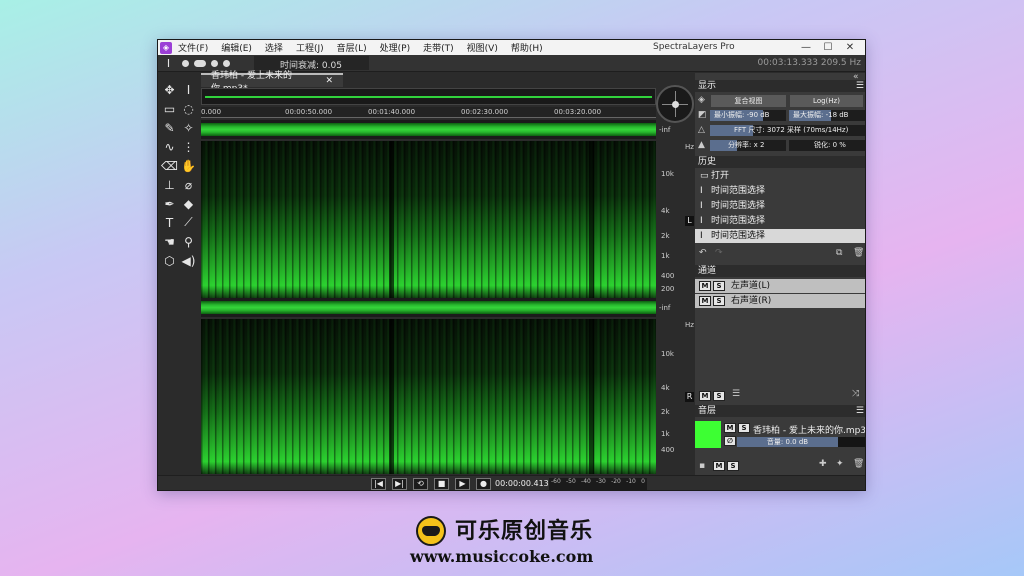  What do you see at coordinates (733, 466) in the screenshot?
I see `layer-solo-all-button: S` at bounding box center [733, 466].